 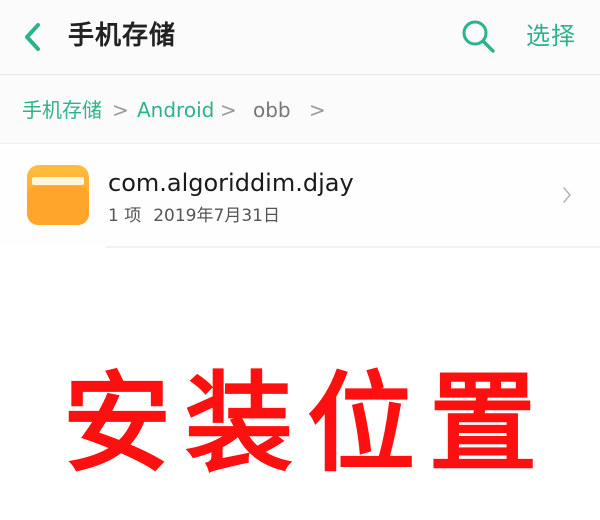 What do you see at coordinates (272, 110) in the screenshot?
I see `breadcrumb-item-obb: obb` at bounding box center [272, 110].